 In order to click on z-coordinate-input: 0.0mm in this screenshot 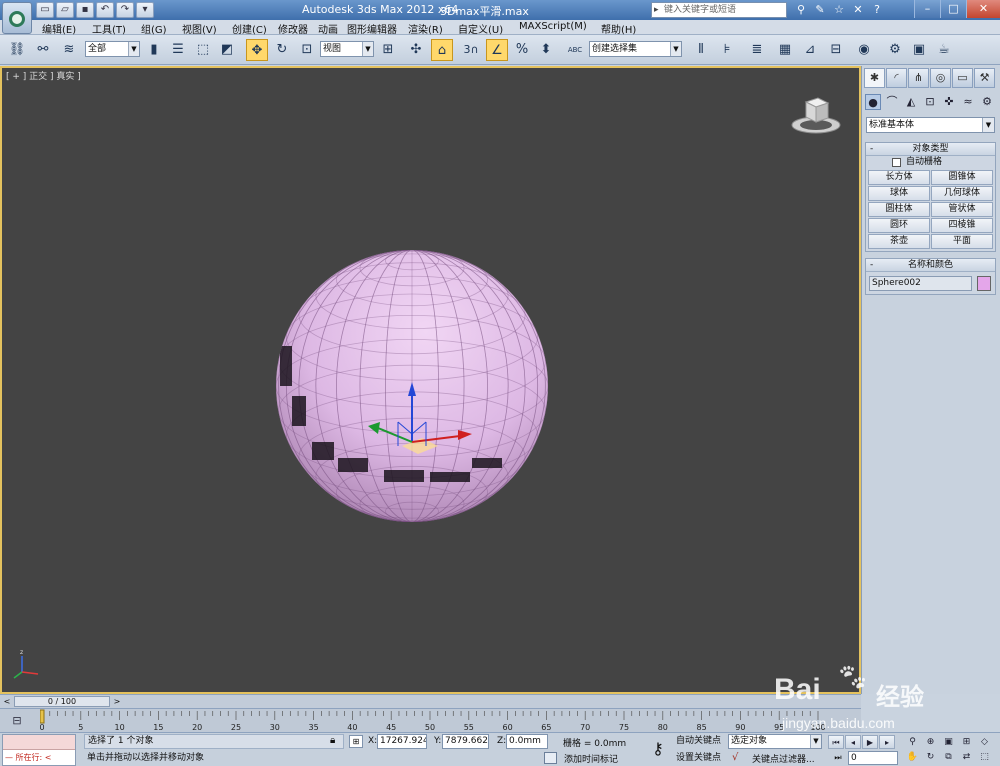, I will do `click(527, 741)`.